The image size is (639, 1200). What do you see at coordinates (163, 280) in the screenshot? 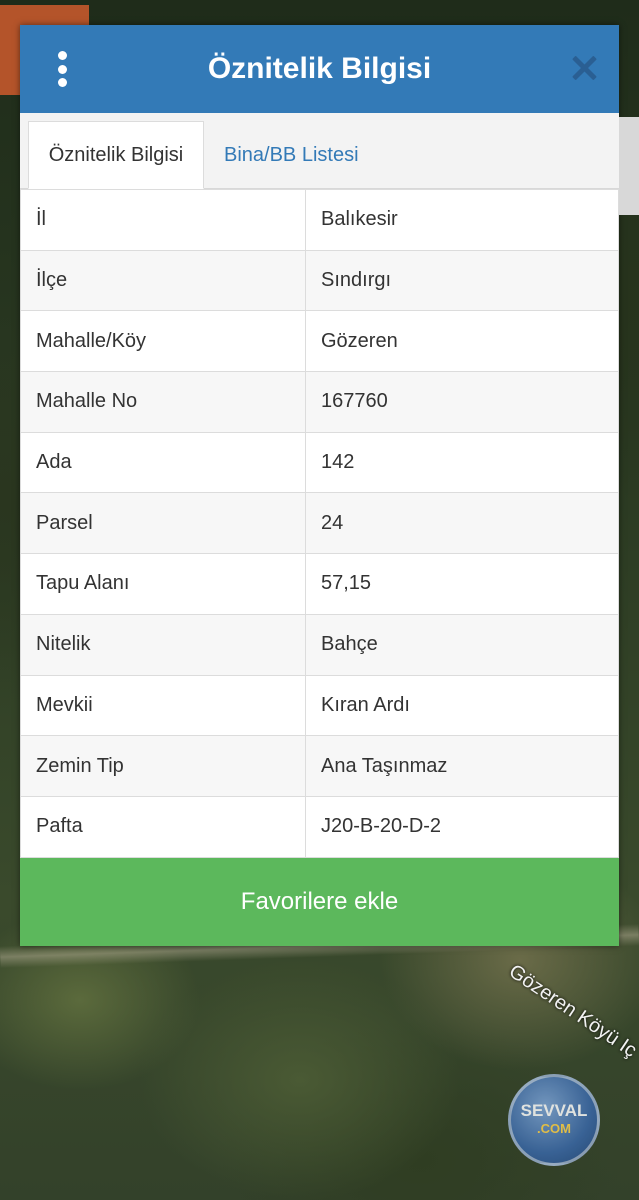
I see `row-key: İlçe` at bounding box center [163, 280].